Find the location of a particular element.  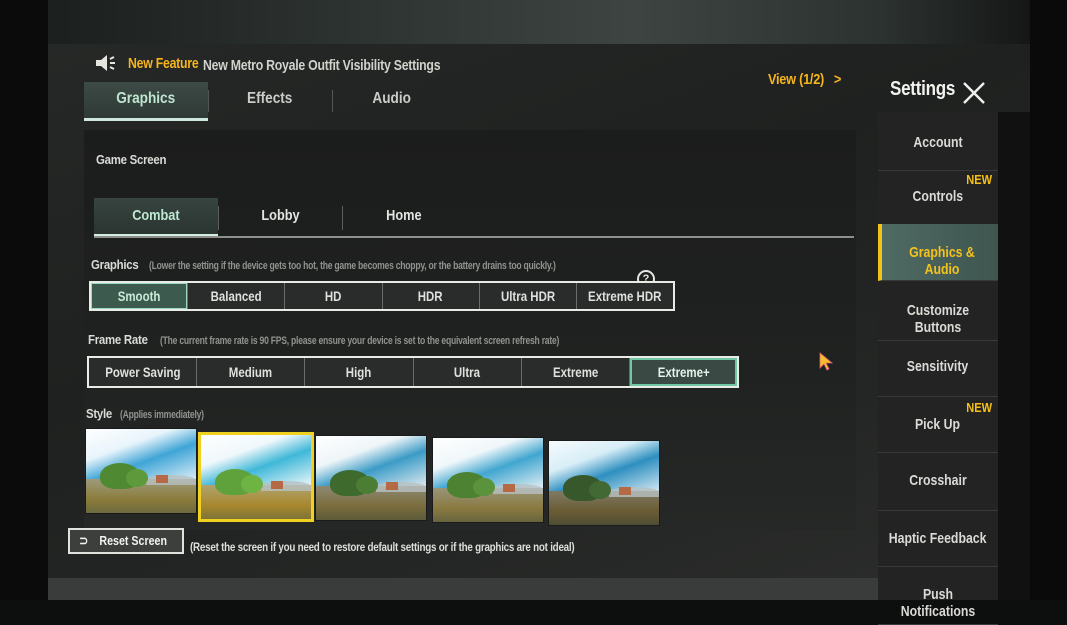

sidebar-item-push-notifications: Push Notifications is located at coordinates (938, 596).